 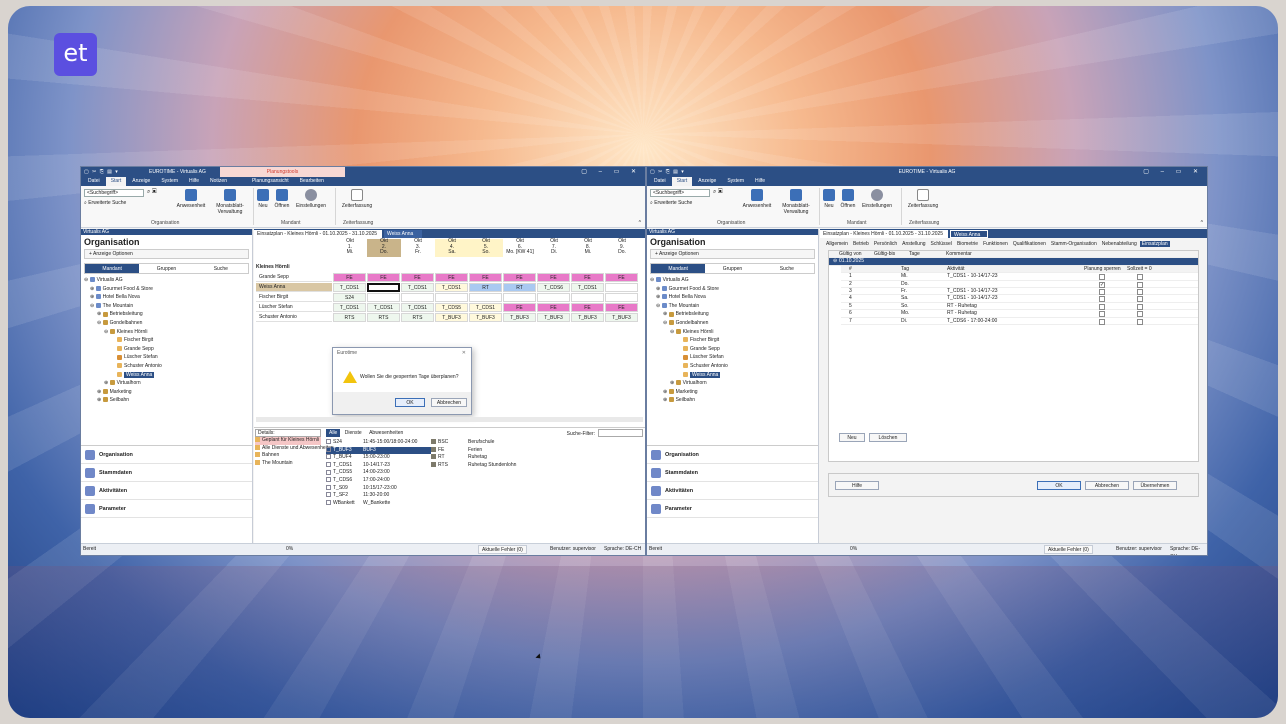 What do you see at coordinates (288, 456) in the screenshot?
I see `details-item: Bahnen` at bounding box center [288, 456].